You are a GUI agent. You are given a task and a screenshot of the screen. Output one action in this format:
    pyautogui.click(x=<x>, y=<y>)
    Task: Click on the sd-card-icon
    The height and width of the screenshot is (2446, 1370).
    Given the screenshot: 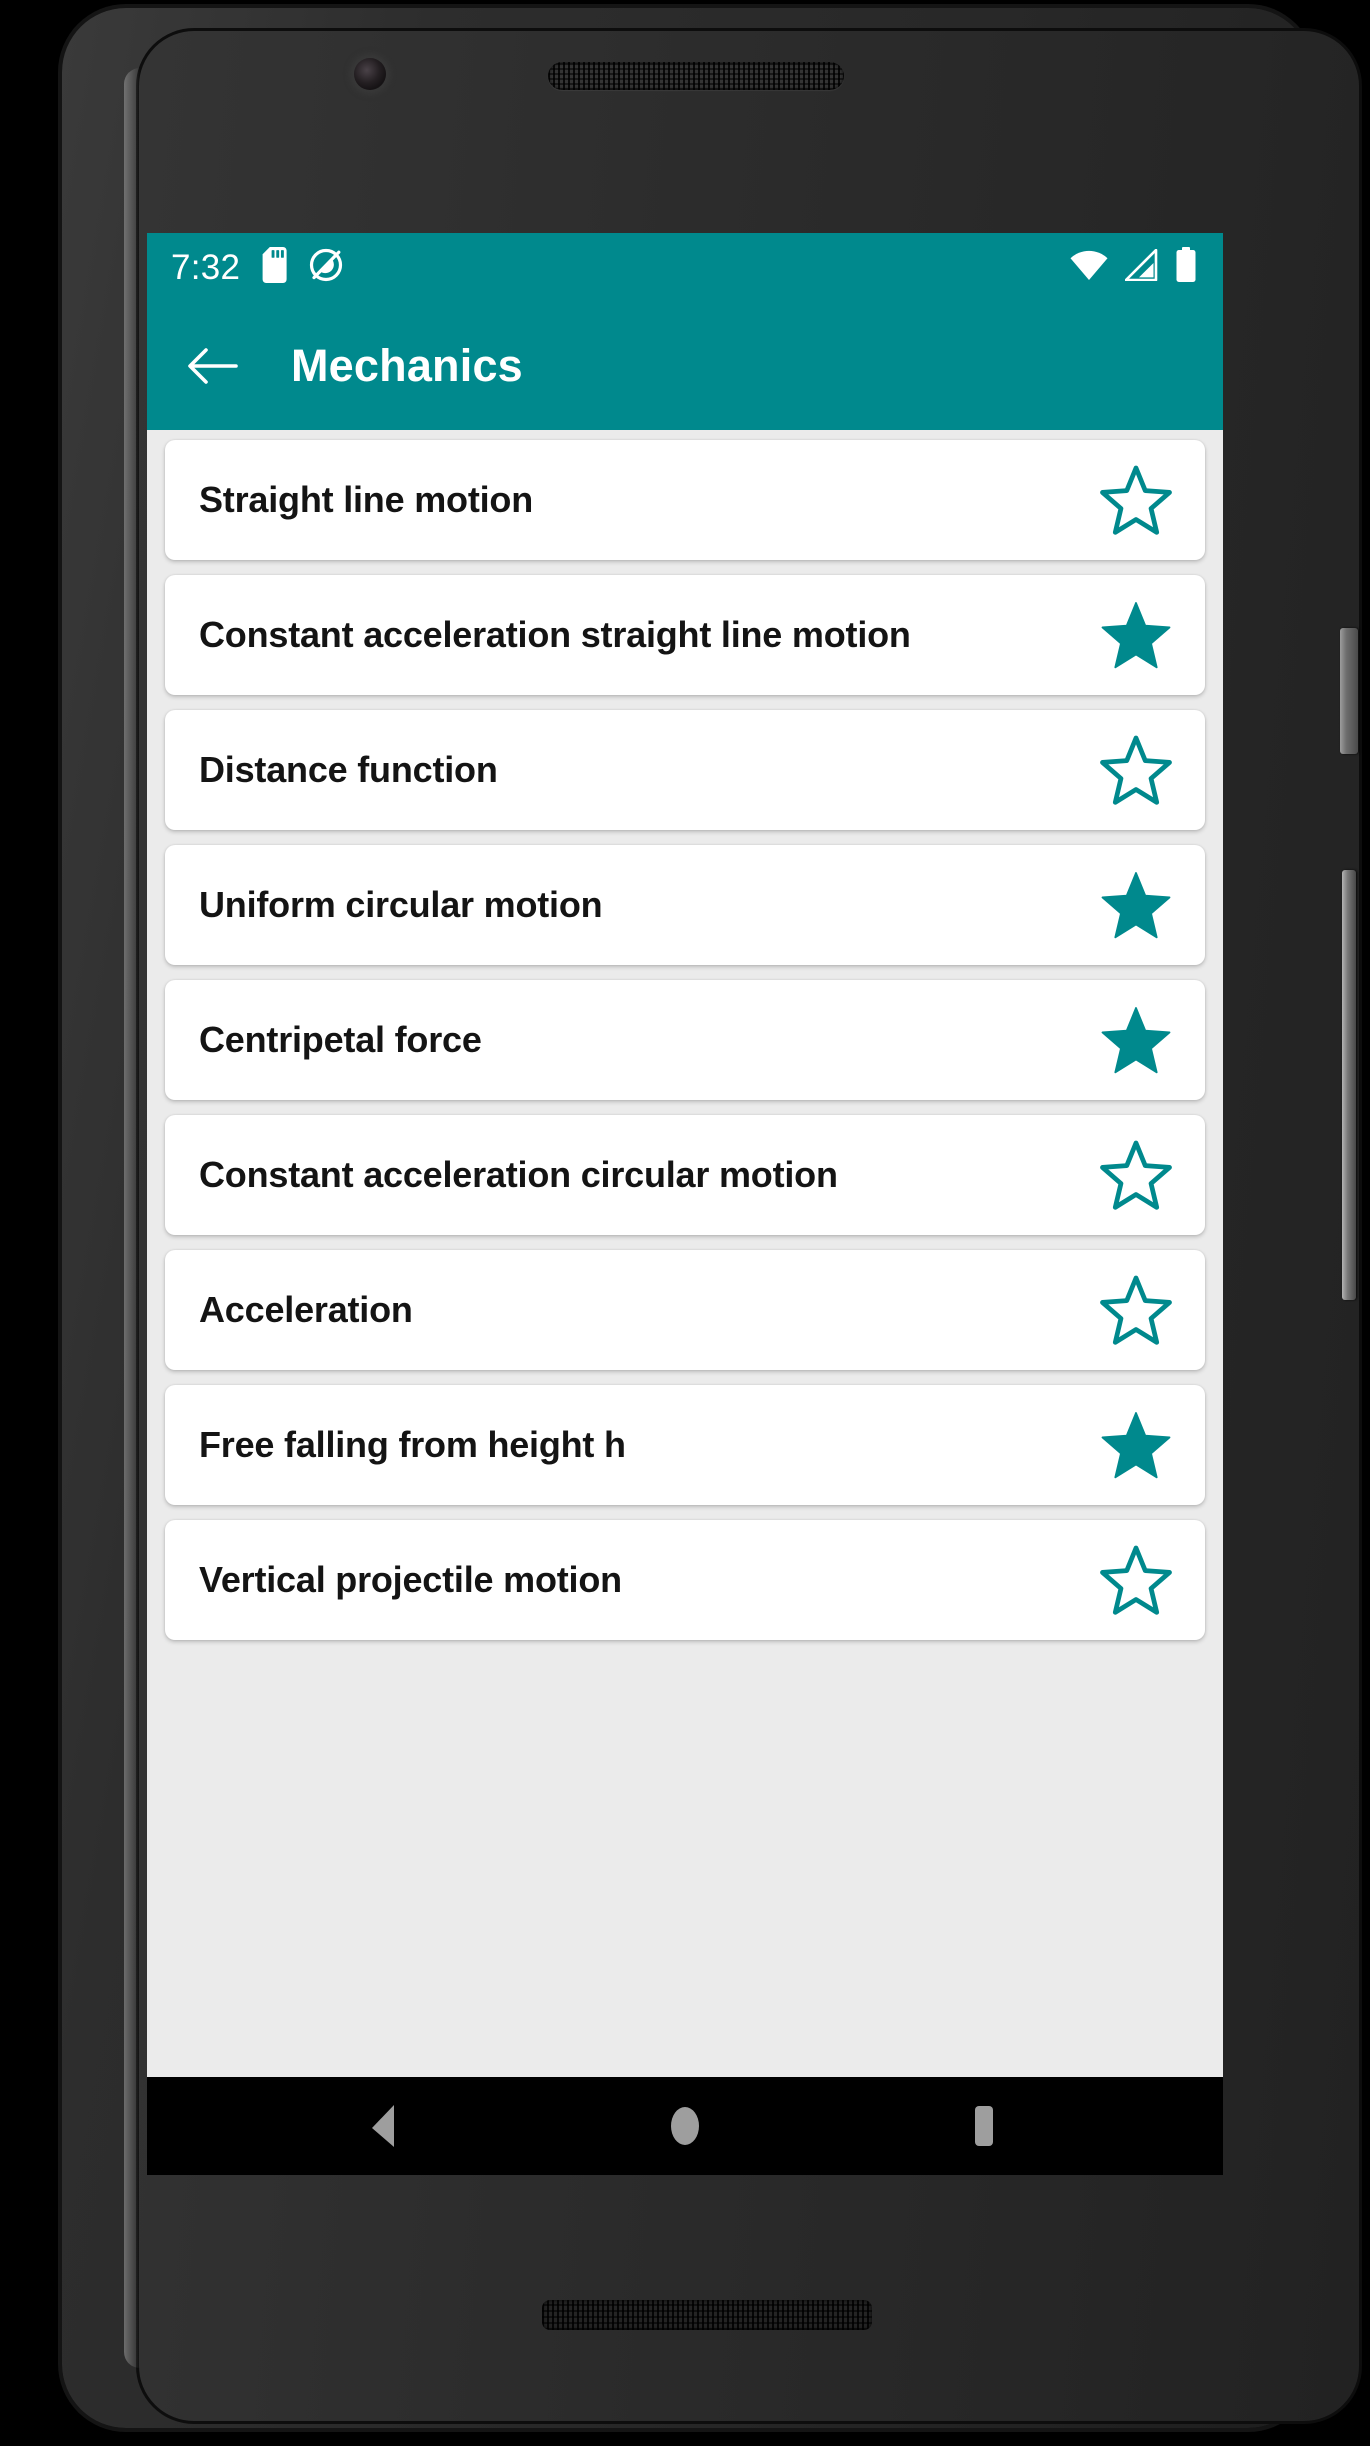 What is the action you would take?
    pyautogui.click(x=277, y=267)
    